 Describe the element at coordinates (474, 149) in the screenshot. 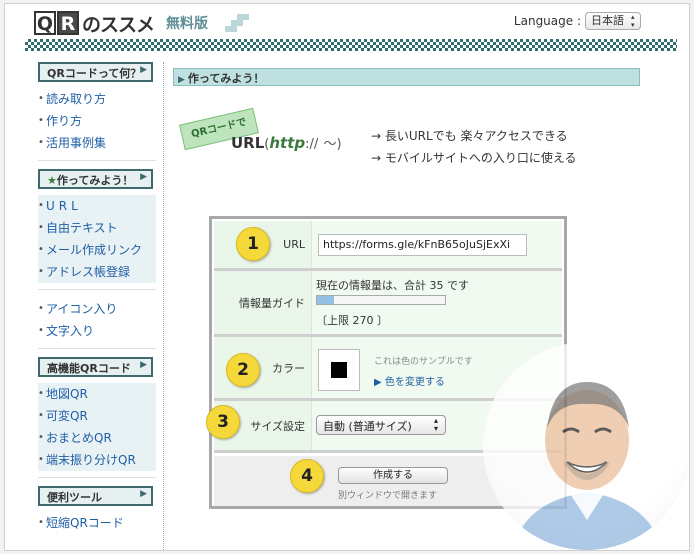

I see `benefit-list: → 長いURLでも 楽々アクセスできる → モバイルサイトへの入り口に使える` at that location.